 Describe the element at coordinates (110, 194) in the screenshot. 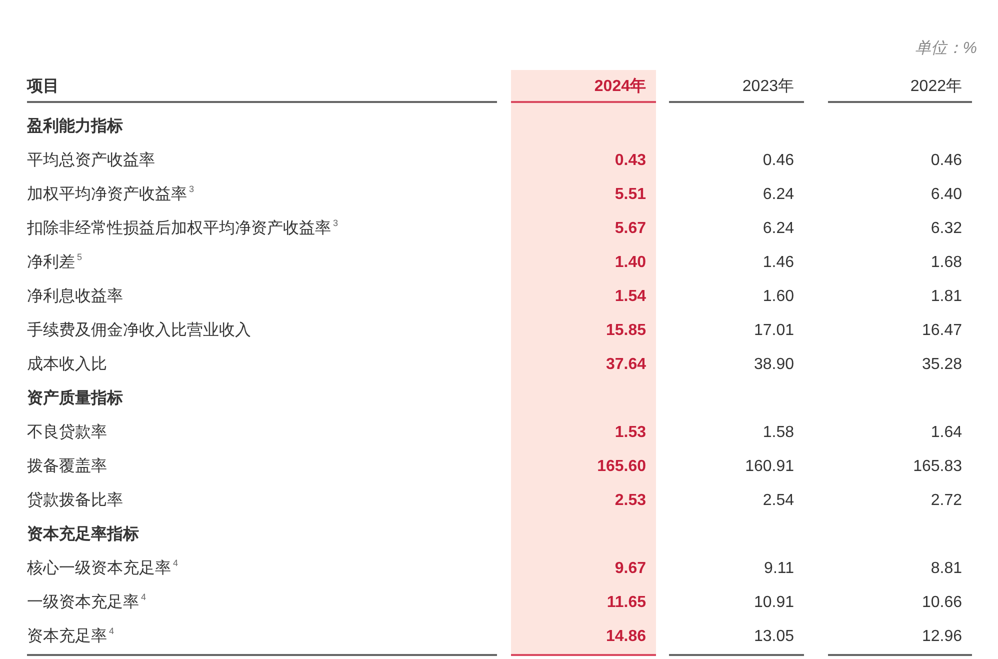

I see `row-label: 加权平均净资产收益率$^{3}$` at that location.